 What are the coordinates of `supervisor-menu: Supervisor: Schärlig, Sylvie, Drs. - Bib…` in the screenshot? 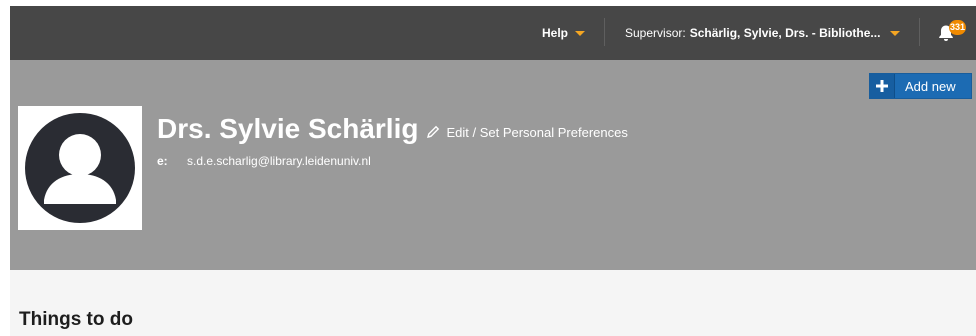 It's located at (763, 33).